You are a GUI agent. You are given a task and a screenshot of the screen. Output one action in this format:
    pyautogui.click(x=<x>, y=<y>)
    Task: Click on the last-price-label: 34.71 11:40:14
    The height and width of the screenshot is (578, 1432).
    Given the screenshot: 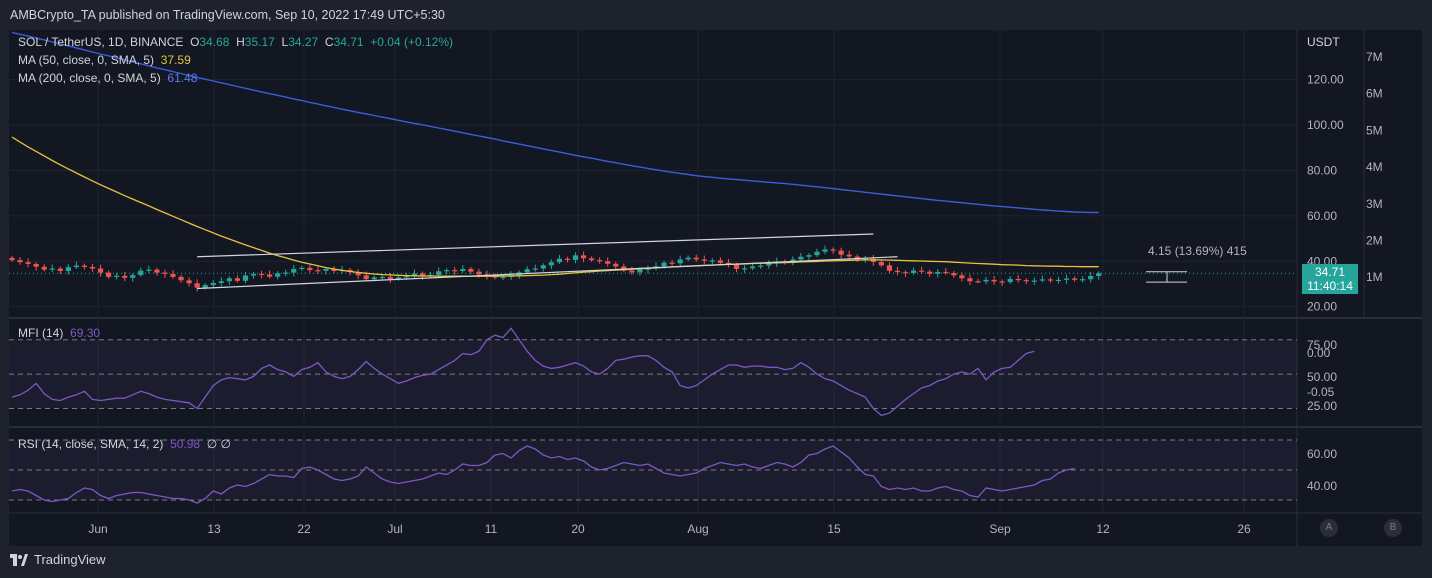 What is the action you would take?
    pyautogui.click(x=1330, y=279)
    